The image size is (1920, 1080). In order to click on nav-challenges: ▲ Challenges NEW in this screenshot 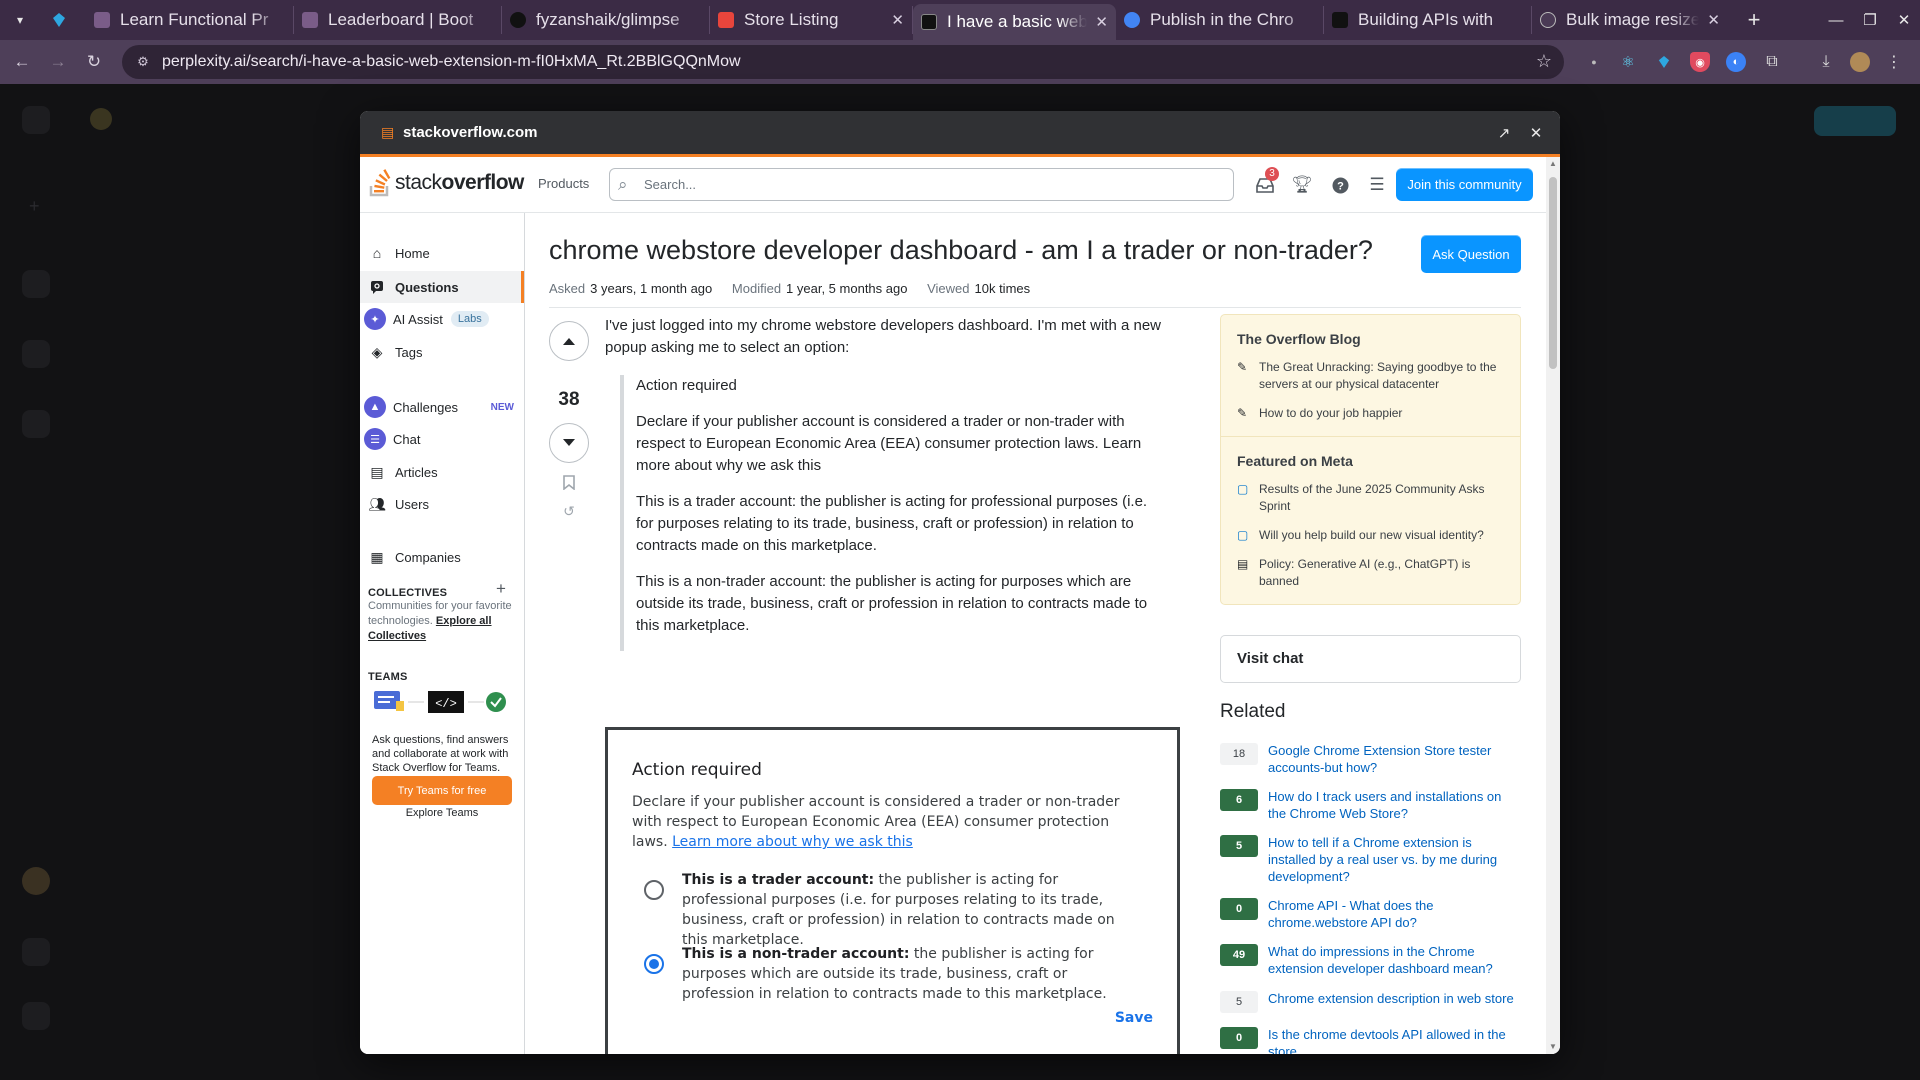, I will do `click(442, 407)`.